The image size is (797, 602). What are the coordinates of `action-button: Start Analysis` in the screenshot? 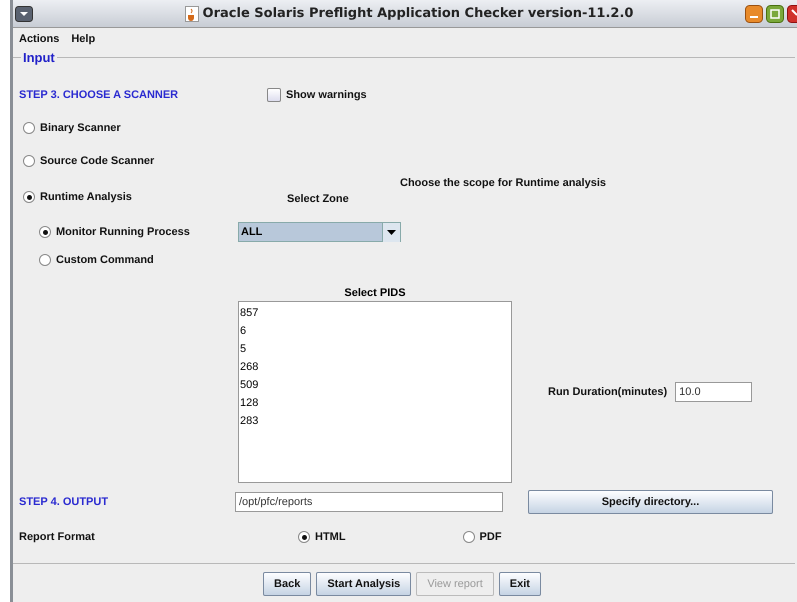 It's located at (364, 584).